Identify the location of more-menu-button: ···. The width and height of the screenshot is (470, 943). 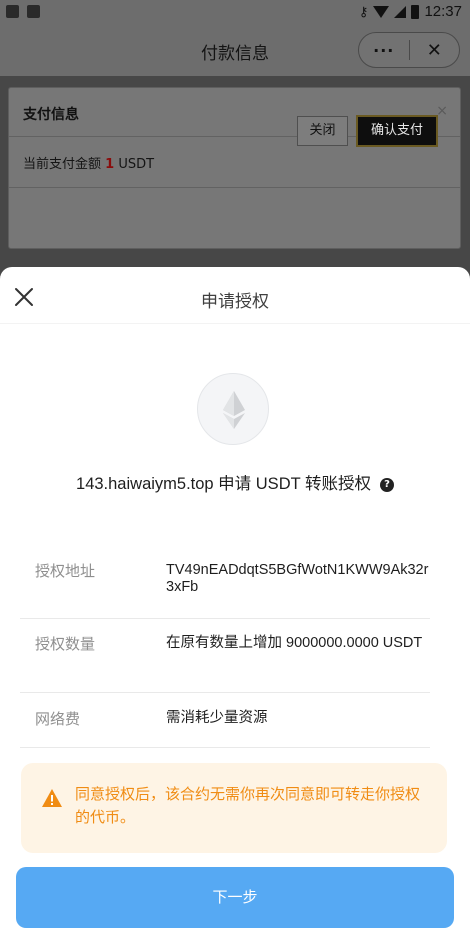
(384, 50).